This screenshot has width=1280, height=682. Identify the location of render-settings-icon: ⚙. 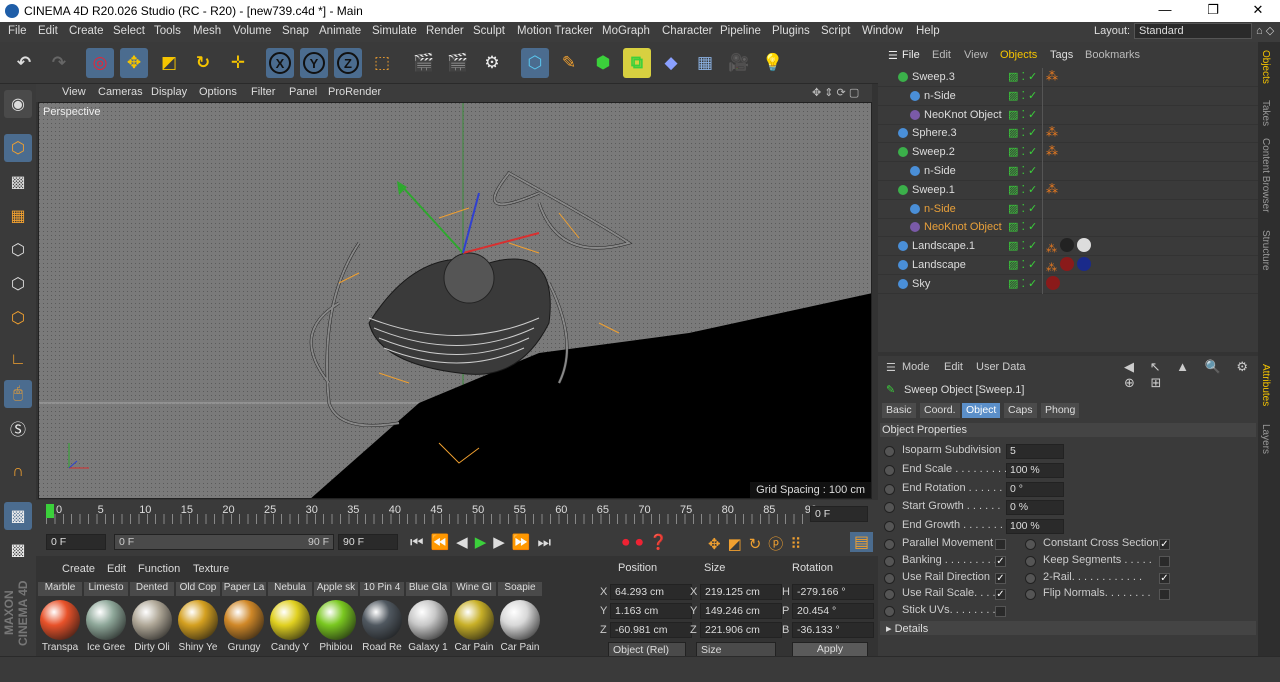
(492, 63).